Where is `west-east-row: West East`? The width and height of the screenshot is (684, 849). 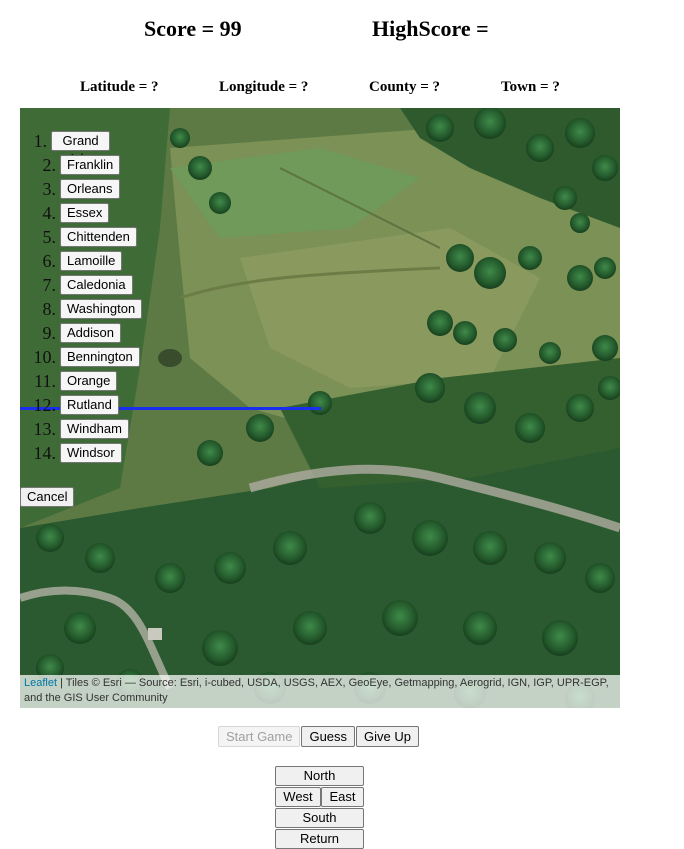 west-east-row: West East is located at coordinates (319, 797).